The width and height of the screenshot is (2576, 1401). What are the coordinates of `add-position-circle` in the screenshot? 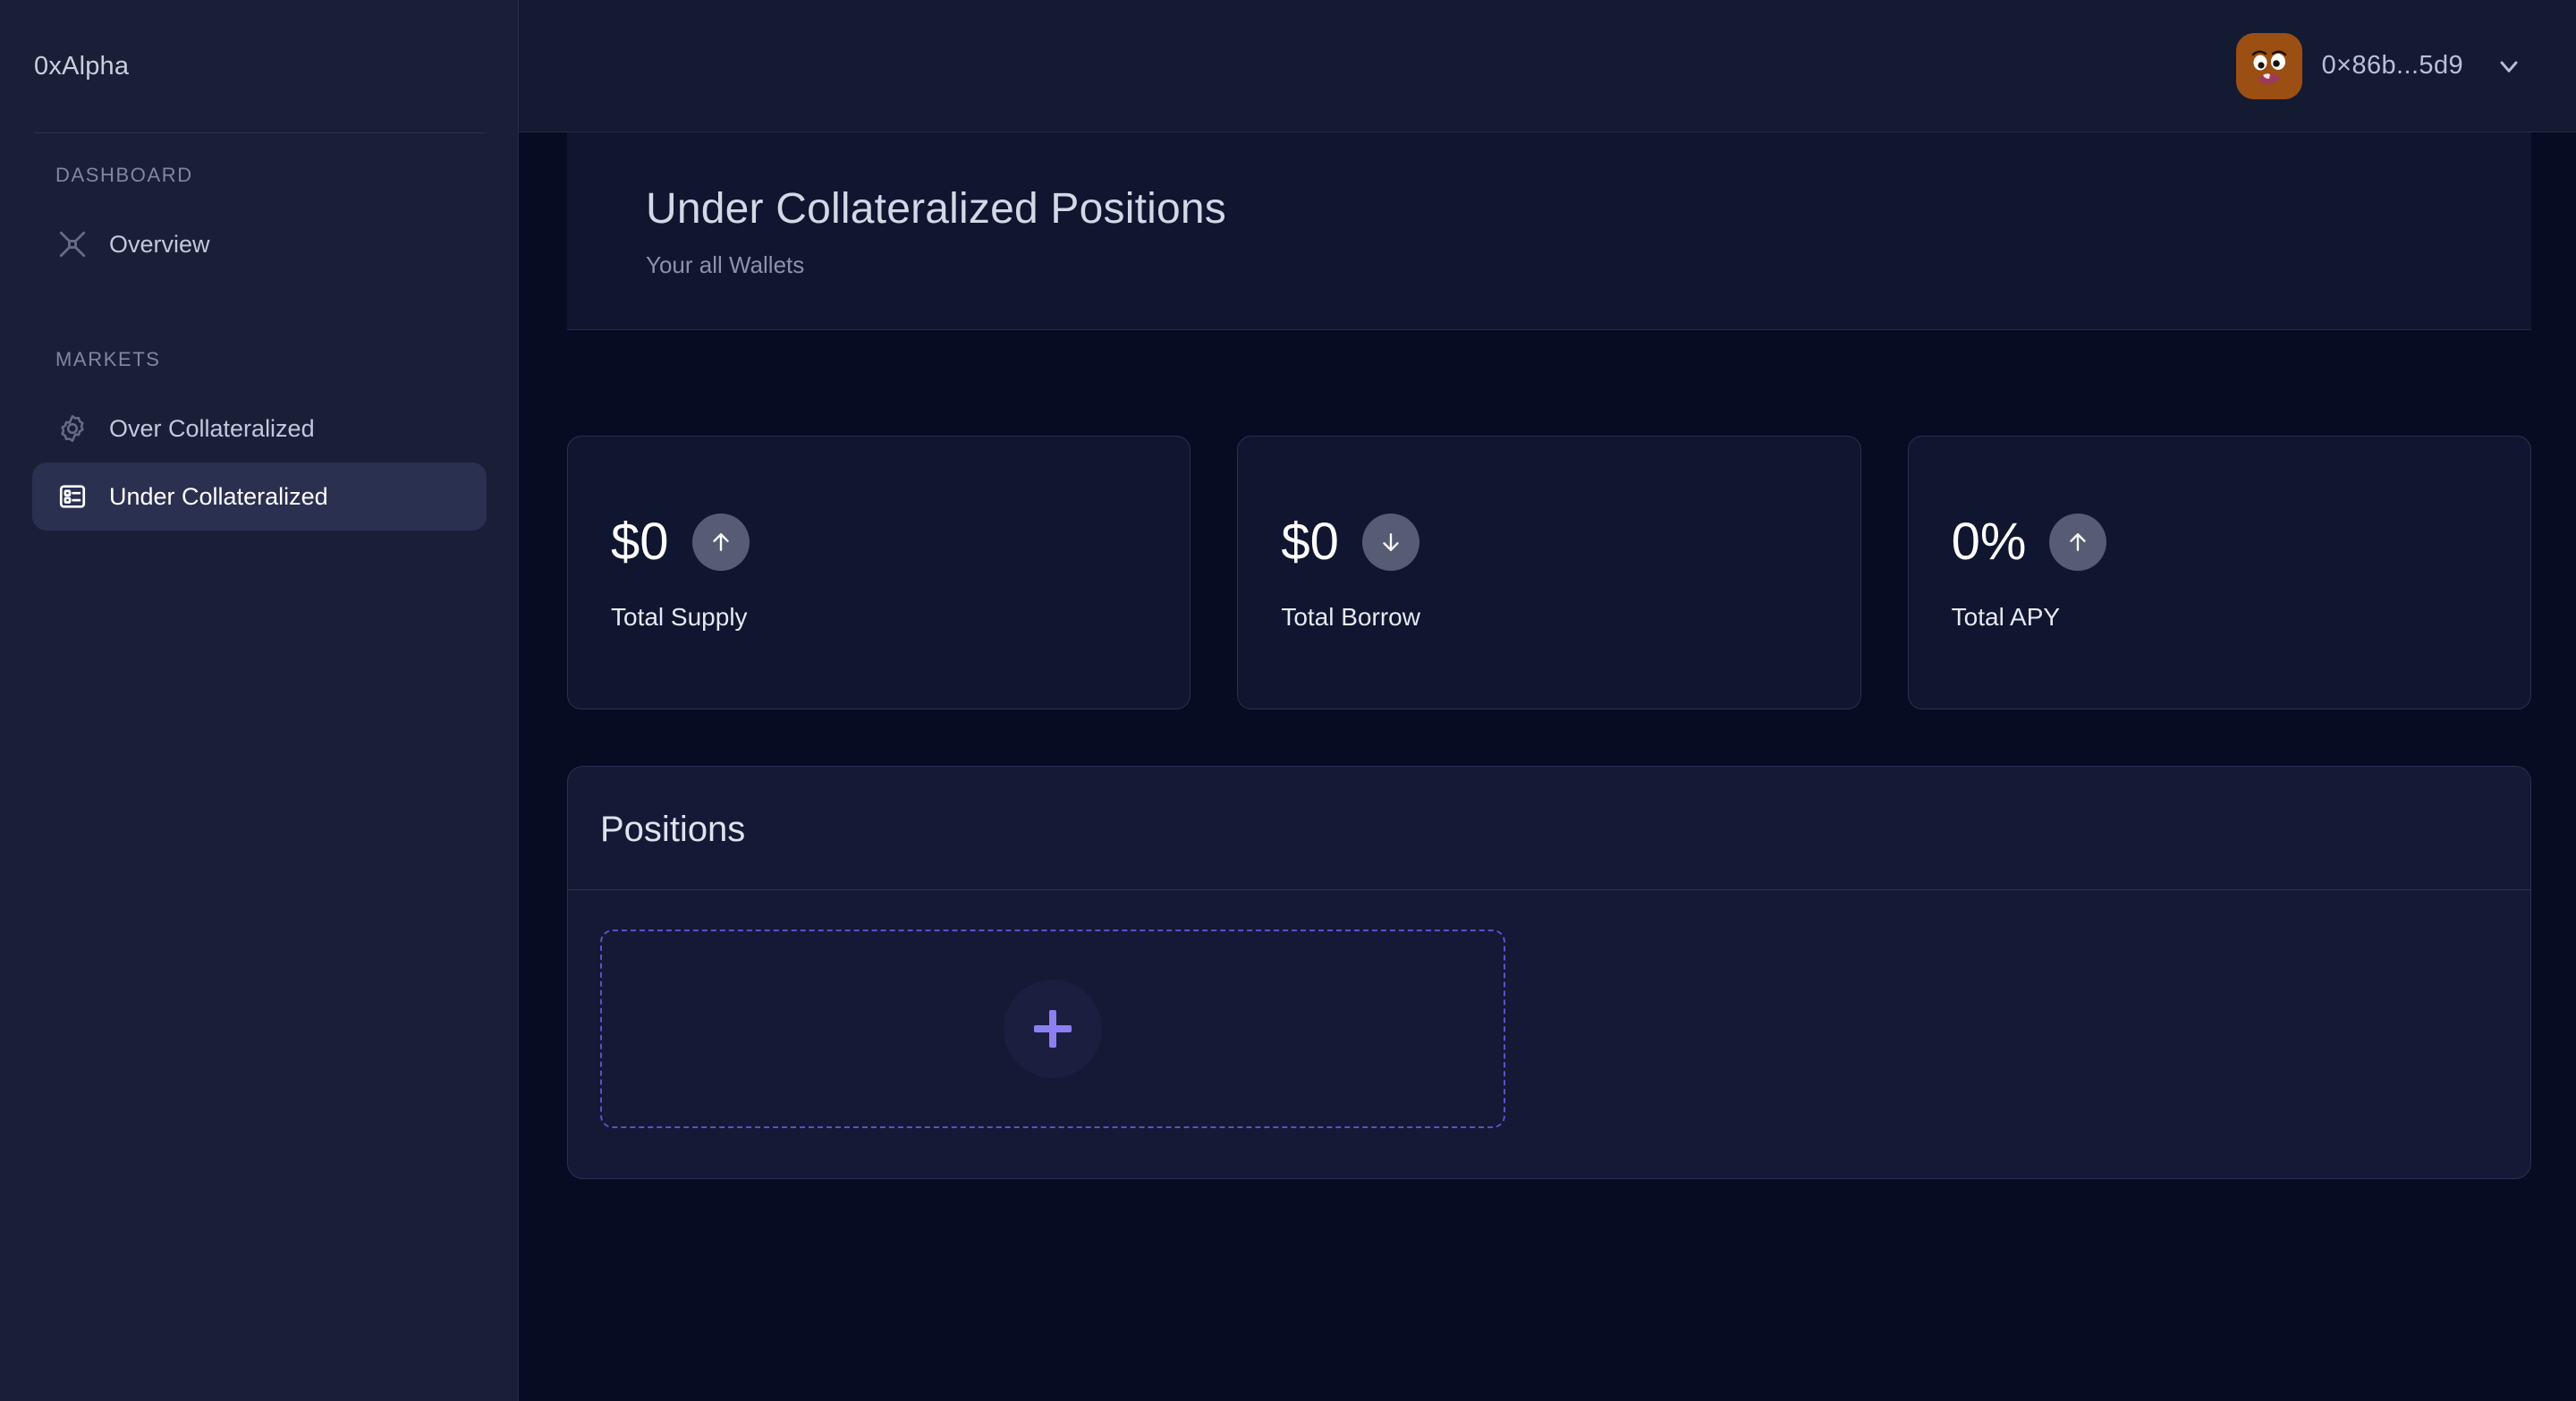 It's located at (1053, 1029).